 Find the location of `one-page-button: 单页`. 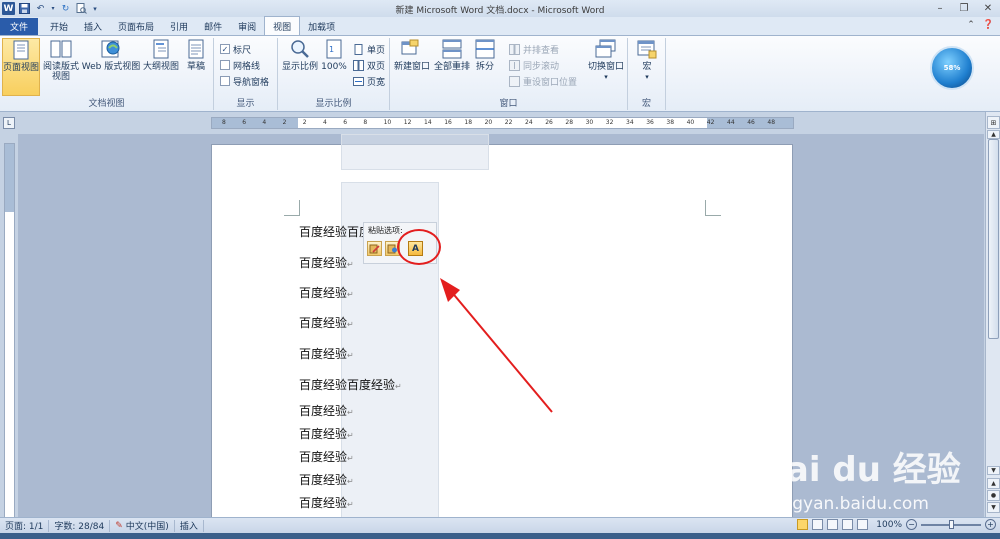

one-page-button: 单页 is located at coordinates (368, 49).